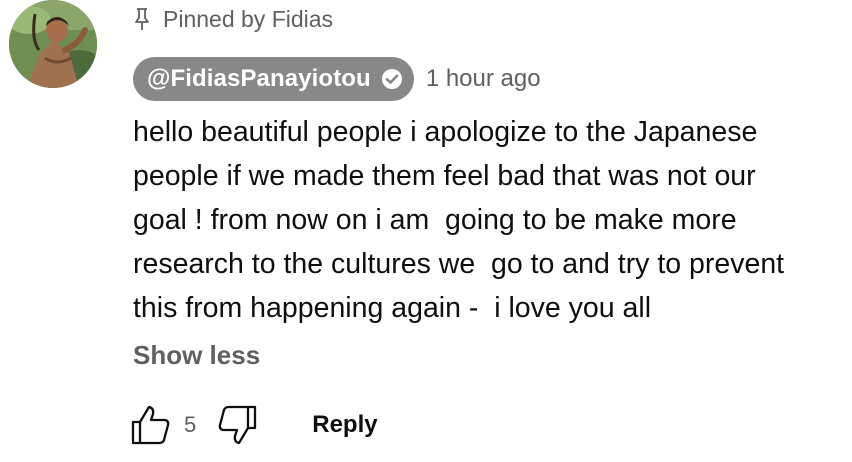  Describe the element at coordinates (483, 79) in the screenshot. I see `comment-timestamp: 1 hour ago` at that location.